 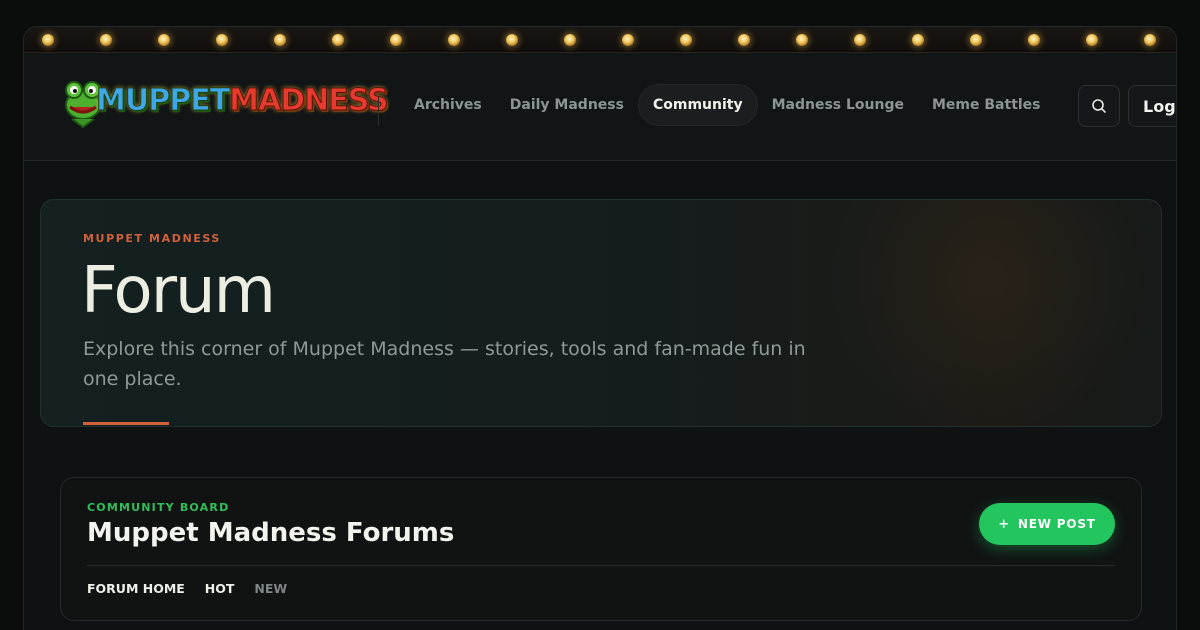 I want to click on hero-glow, so click(x=991, y=313).